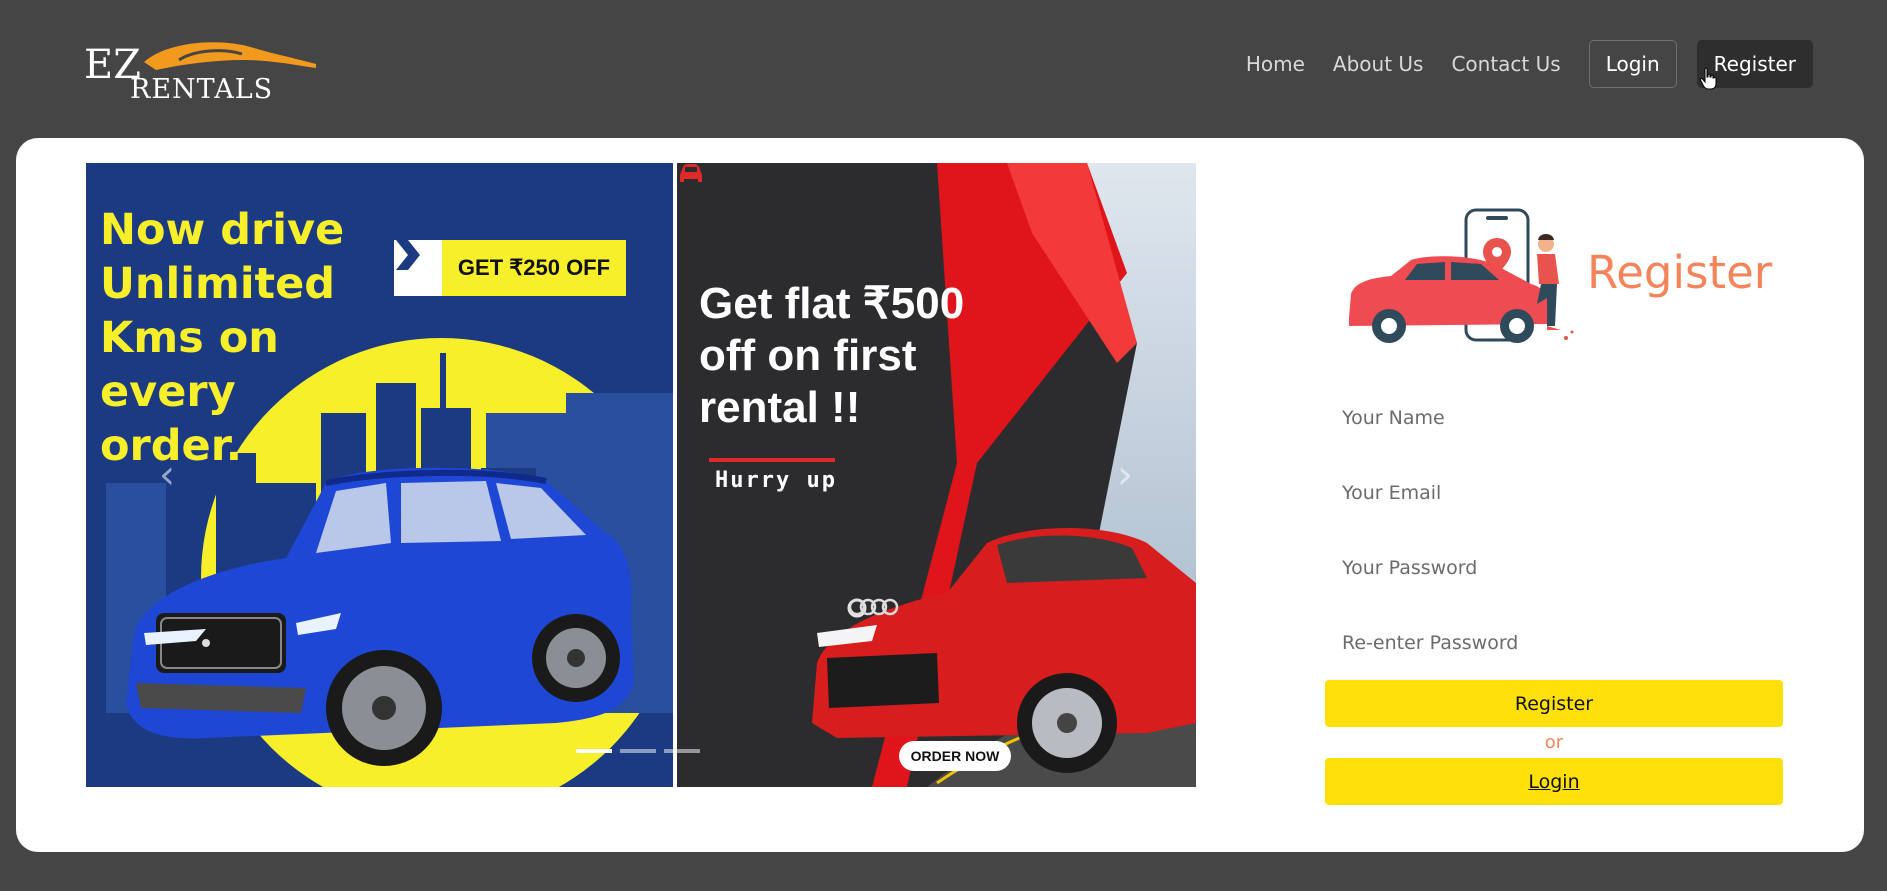 The height and width of the screenshot is (891, 1887). Describe the element at coordinates (201, 89) in the screenshot. I see `svg-text: RENTALS` at that location.